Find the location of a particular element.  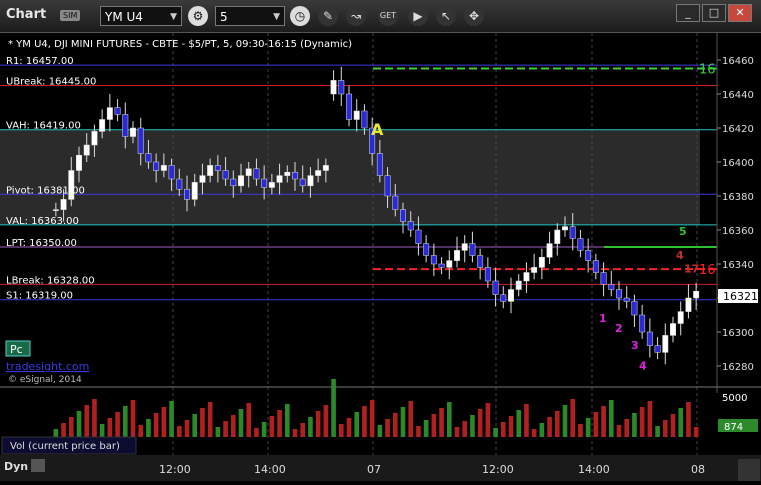

minimize-button: _ is located at coordinates (688, 13).